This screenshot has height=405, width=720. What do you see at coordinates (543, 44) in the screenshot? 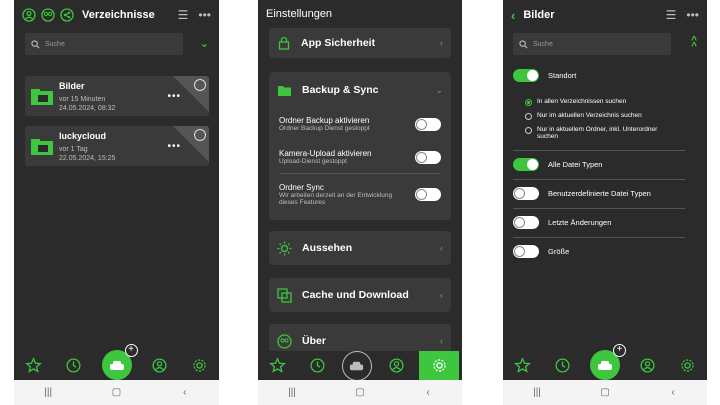
I see `search-placeholder: Suche` at bounding box center [543, 44].